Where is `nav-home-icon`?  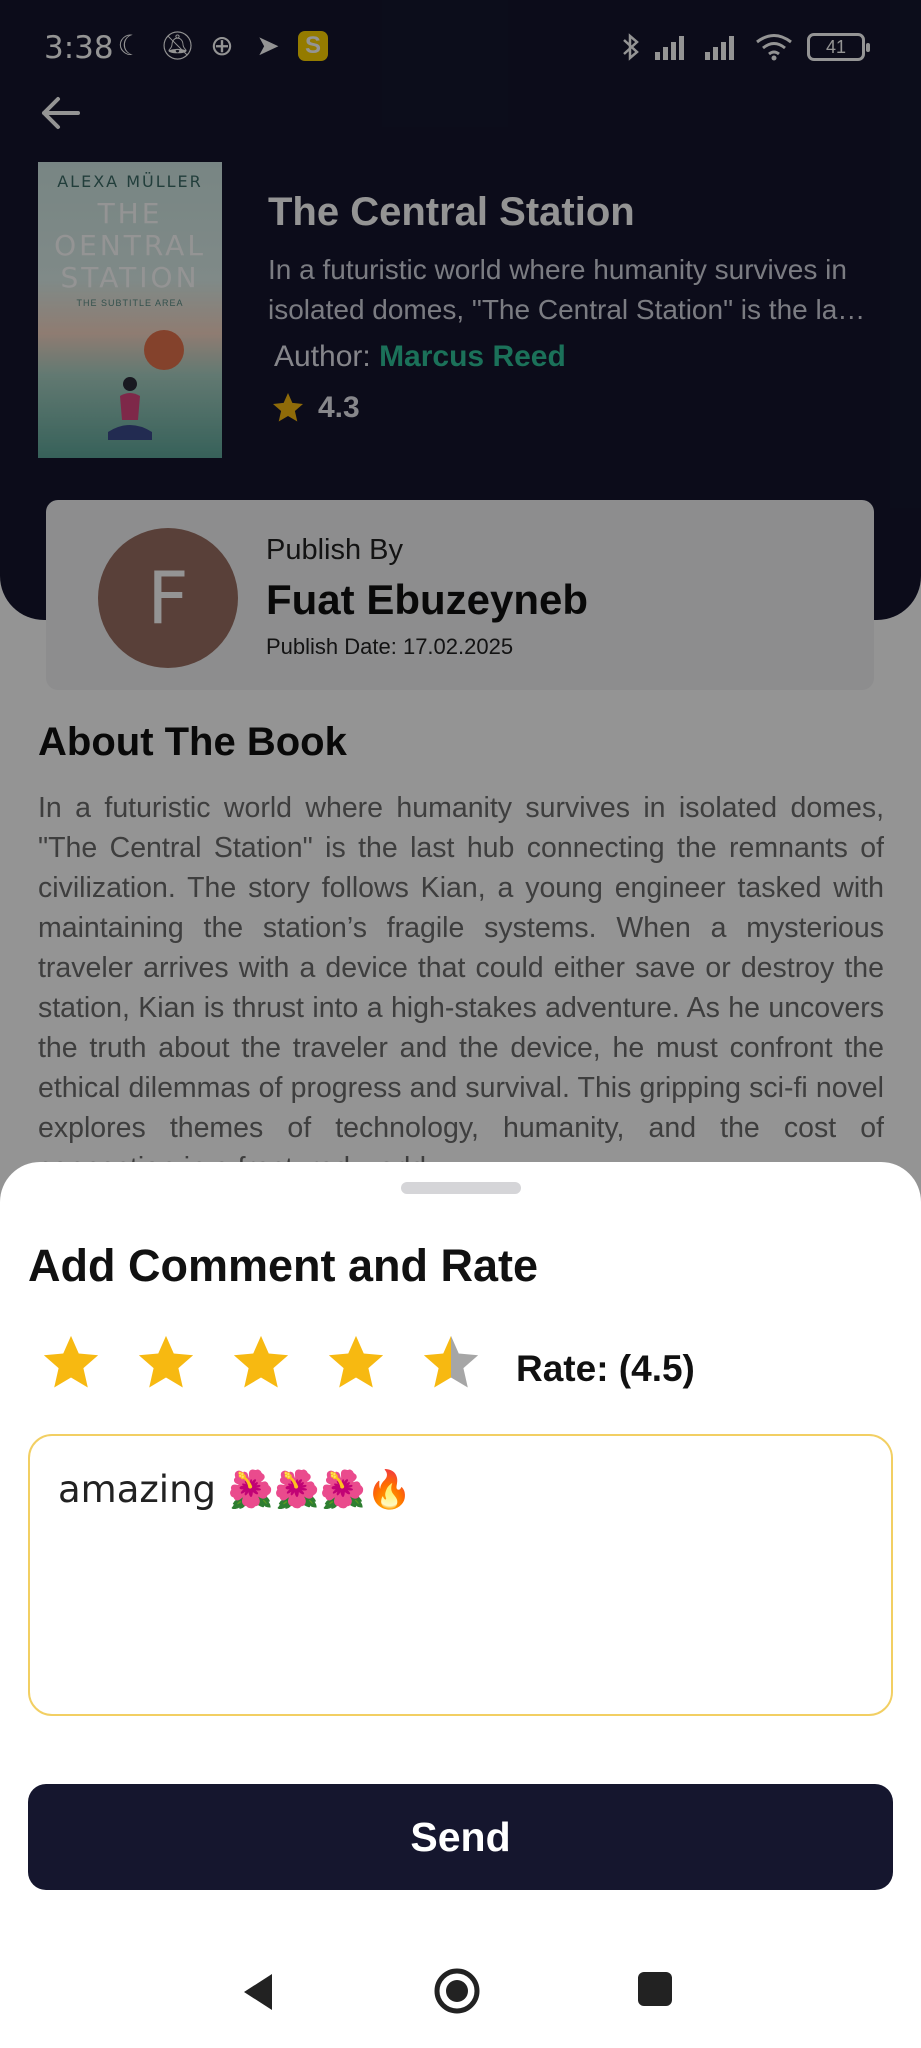
nav-home-icon is located at coordinates (457, 1991).